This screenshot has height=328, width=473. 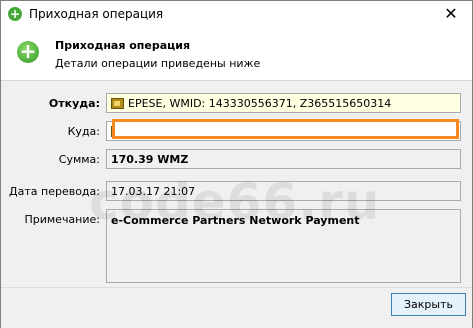 What do you see at coordinates (117, 103) in the screenshot?
I see `wallet-icon` at bounding box center [117, 103].